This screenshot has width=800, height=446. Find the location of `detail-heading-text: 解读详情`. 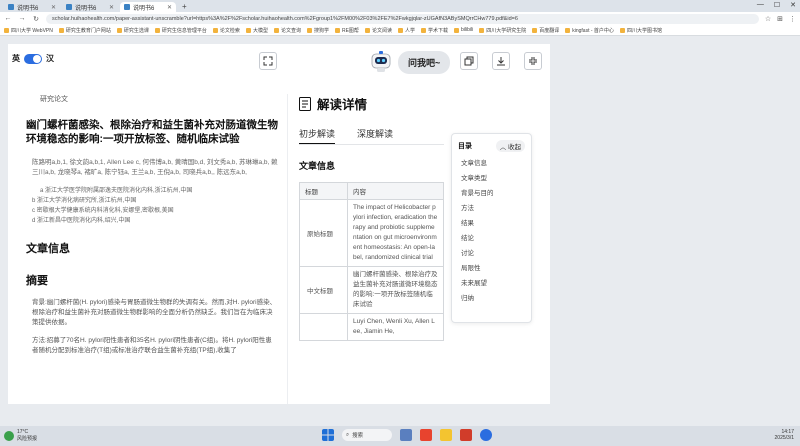

detail-heading-text: 解读详情 is located at coordinates (342, 105).